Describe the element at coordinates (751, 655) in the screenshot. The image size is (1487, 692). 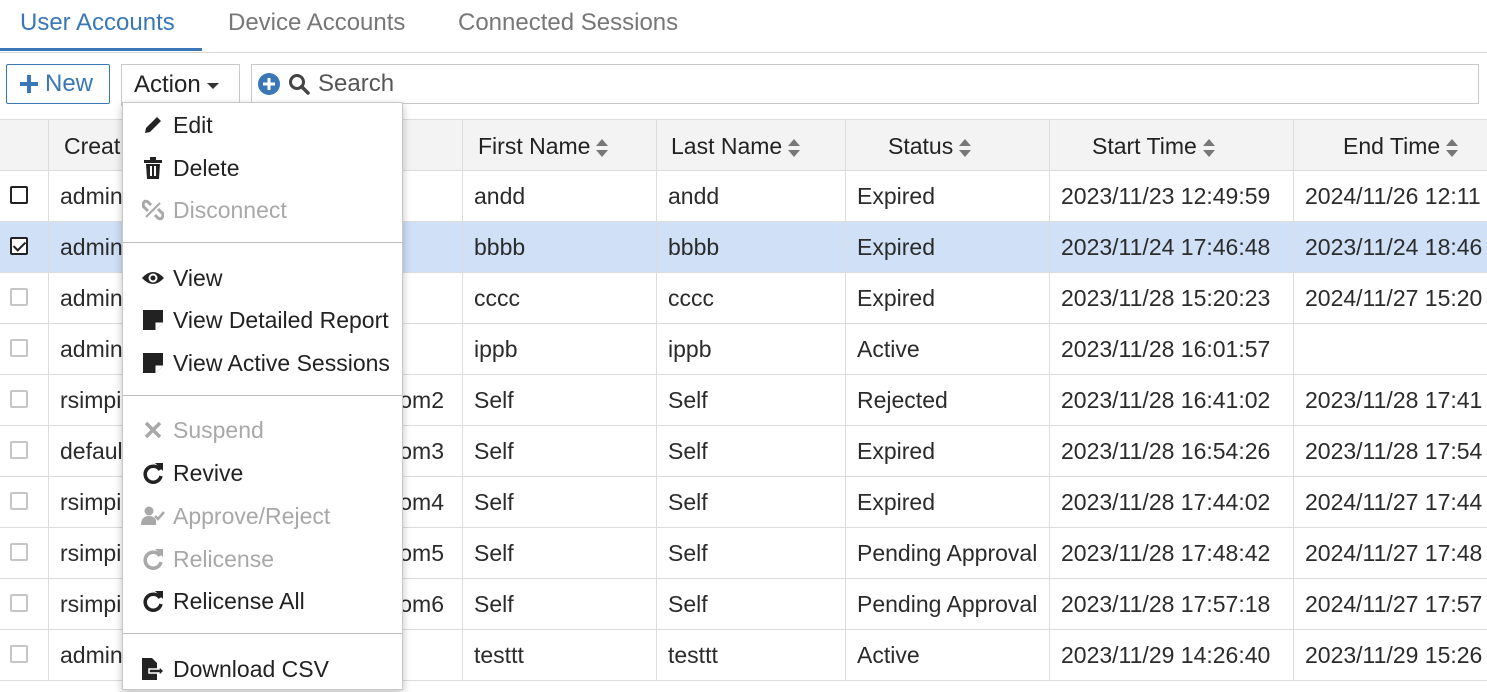
I see `cell-last: testtt` at that location.